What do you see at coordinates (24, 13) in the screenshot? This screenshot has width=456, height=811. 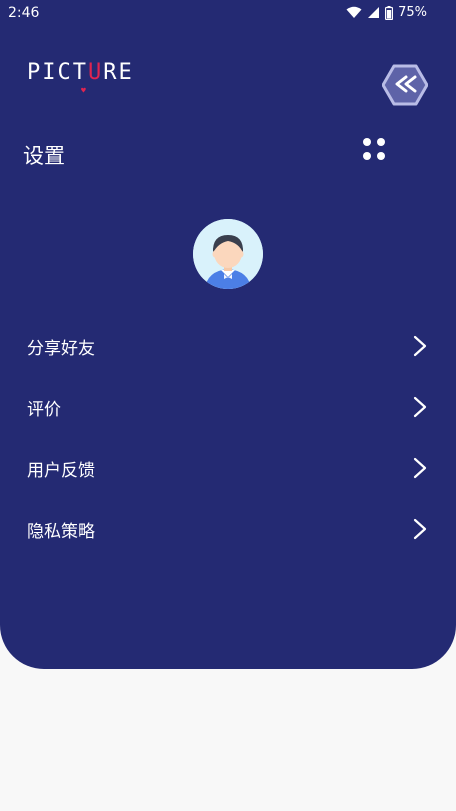 I see `status-time: 2:46` at bounding box center [24, 13].